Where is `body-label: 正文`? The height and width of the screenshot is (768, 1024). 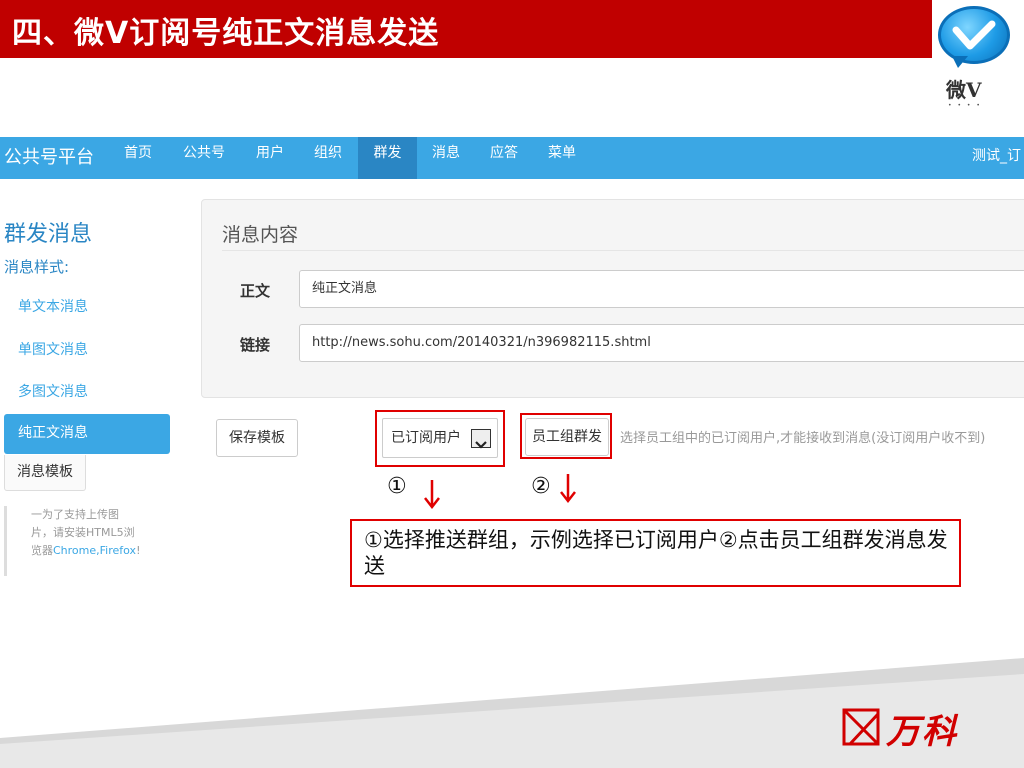 body-label: 正文 is located at coordinates (255, 291).